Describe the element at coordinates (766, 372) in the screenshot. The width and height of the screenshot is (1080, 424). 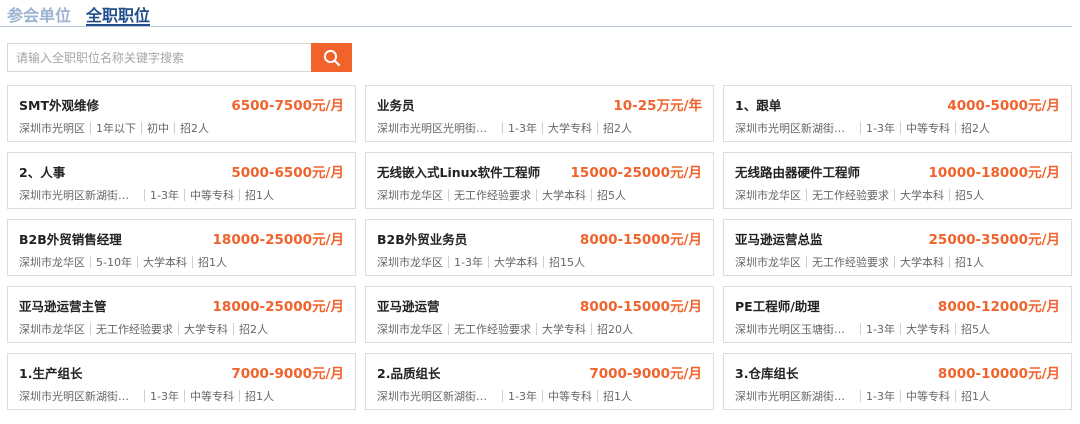
I see `job-title: 3.仓库组长` at that location.